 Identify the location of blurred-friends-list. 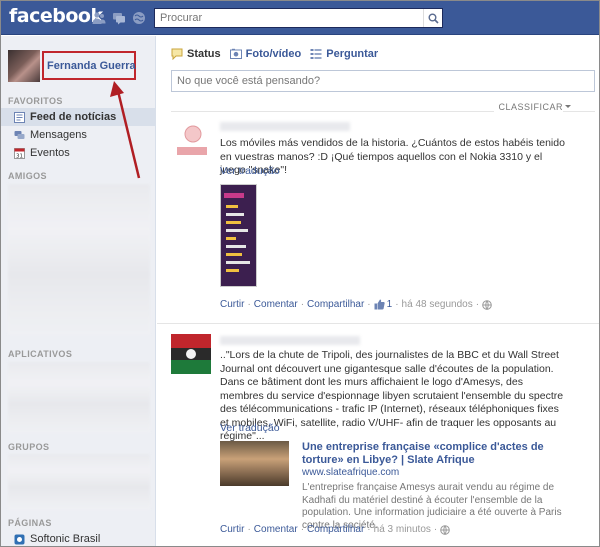
(79, 259).